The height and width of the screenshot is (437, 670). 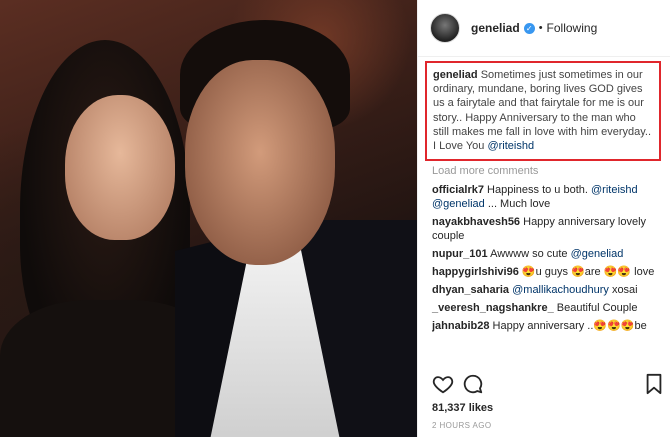 I want to click on heart-icon, so click(x=443, y=386).